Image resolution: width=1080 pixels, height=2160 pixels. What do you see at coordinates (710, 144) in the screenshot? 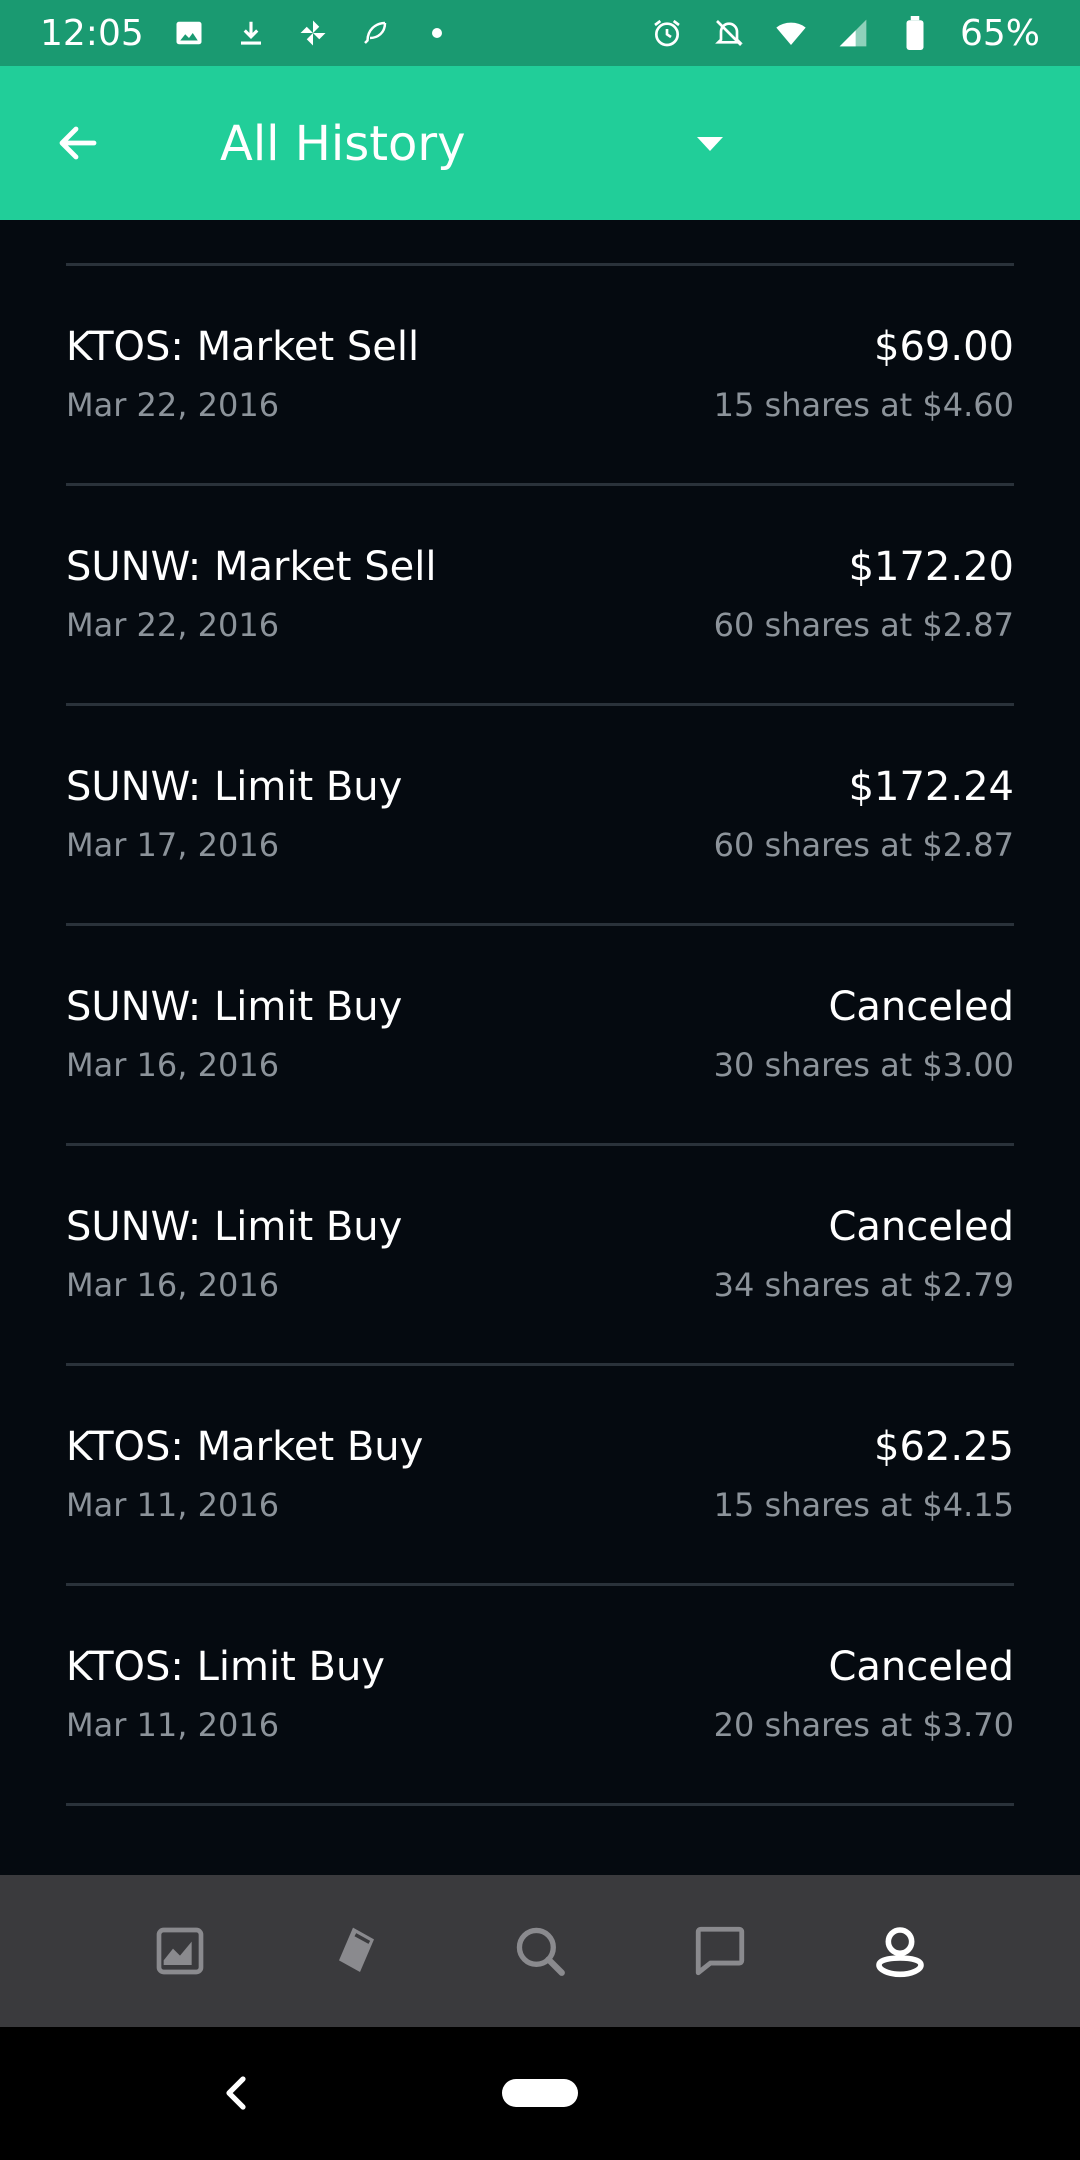
I see `caret-down-icon` at bounding box center [710, 144].